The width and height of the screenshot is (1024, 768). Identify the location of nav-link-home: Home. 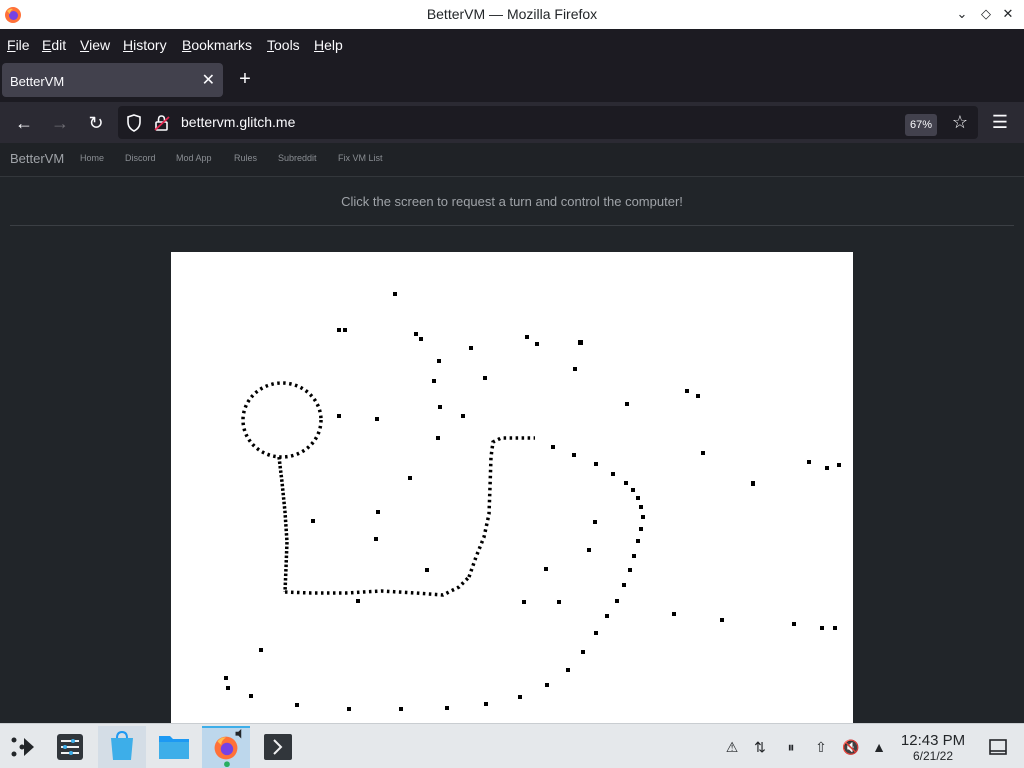
(92, 158).